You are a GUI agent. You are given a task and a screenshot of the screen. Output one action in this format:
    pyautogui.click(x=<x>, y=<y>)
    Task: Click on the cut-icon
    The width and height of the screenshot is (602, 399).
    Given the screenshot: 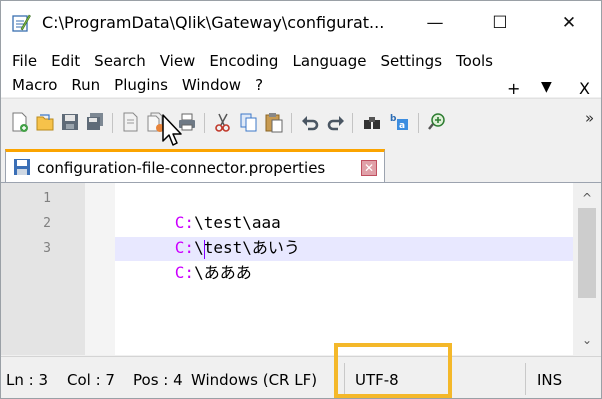 What is the action you would take?
    pyautogui.click(x=223, y=122)
    